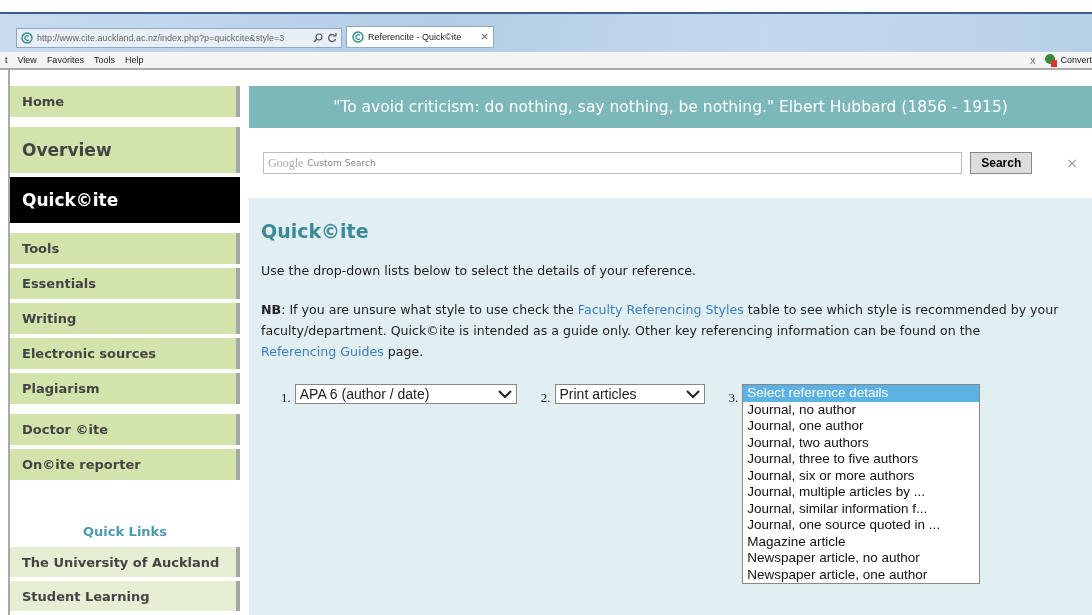 The image size is (1092, 615). I want to click on convert-button: Convert, so click(1075, 59).